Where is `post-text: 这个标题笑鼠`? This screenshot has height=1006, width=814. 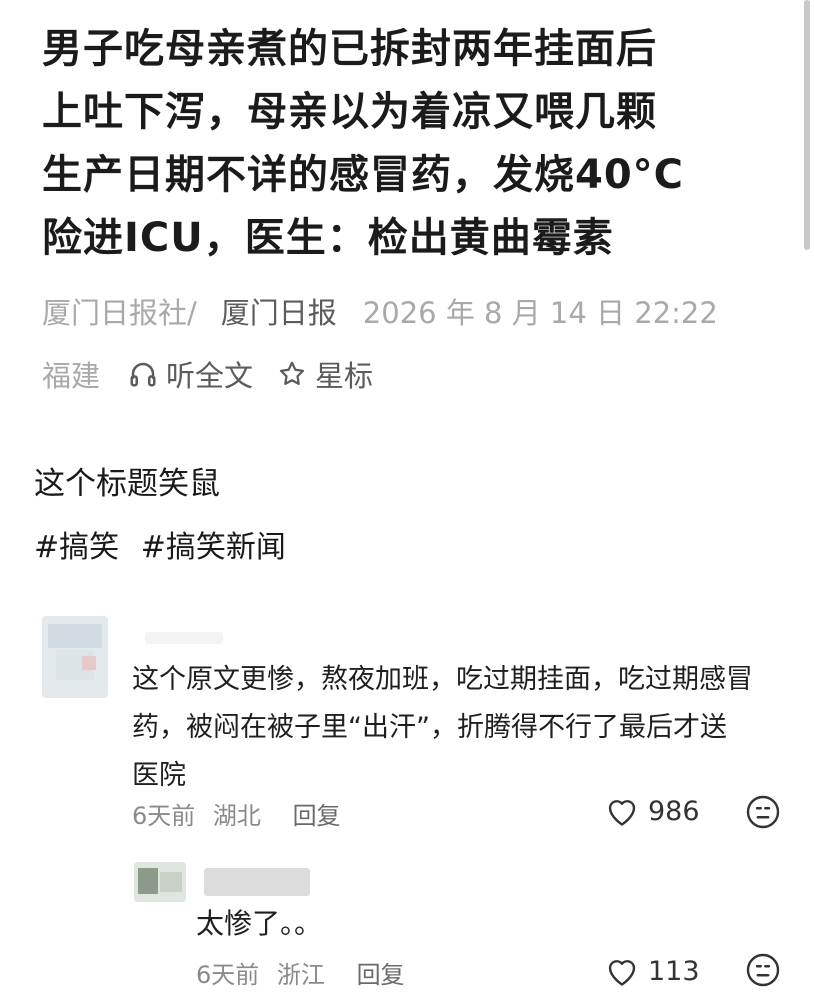 post-text: 这个标题笑鼠 is located at coordinates (127, 484).